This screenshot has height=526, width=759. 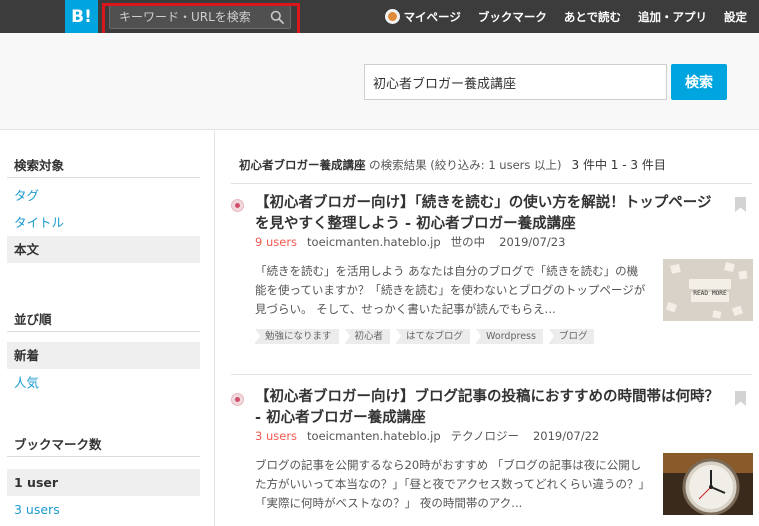 What do you see at coordinates (103, 249) in the screenshot?
I see `filter-target-body: 本文` at bounding box center [103, 249].